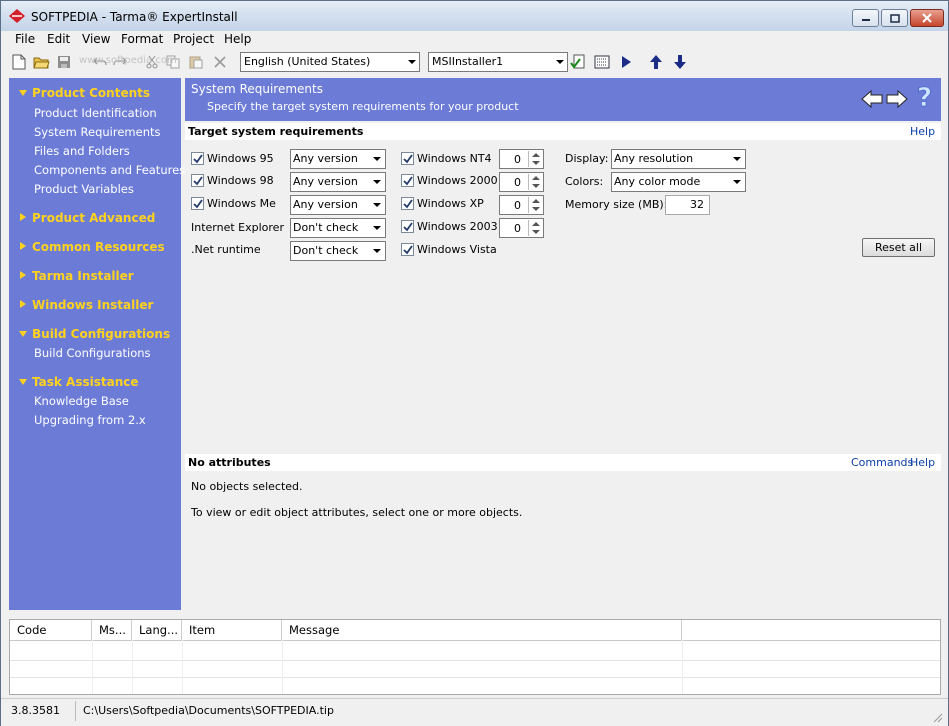  I want to click on move-down-icon, so click(680, 62).